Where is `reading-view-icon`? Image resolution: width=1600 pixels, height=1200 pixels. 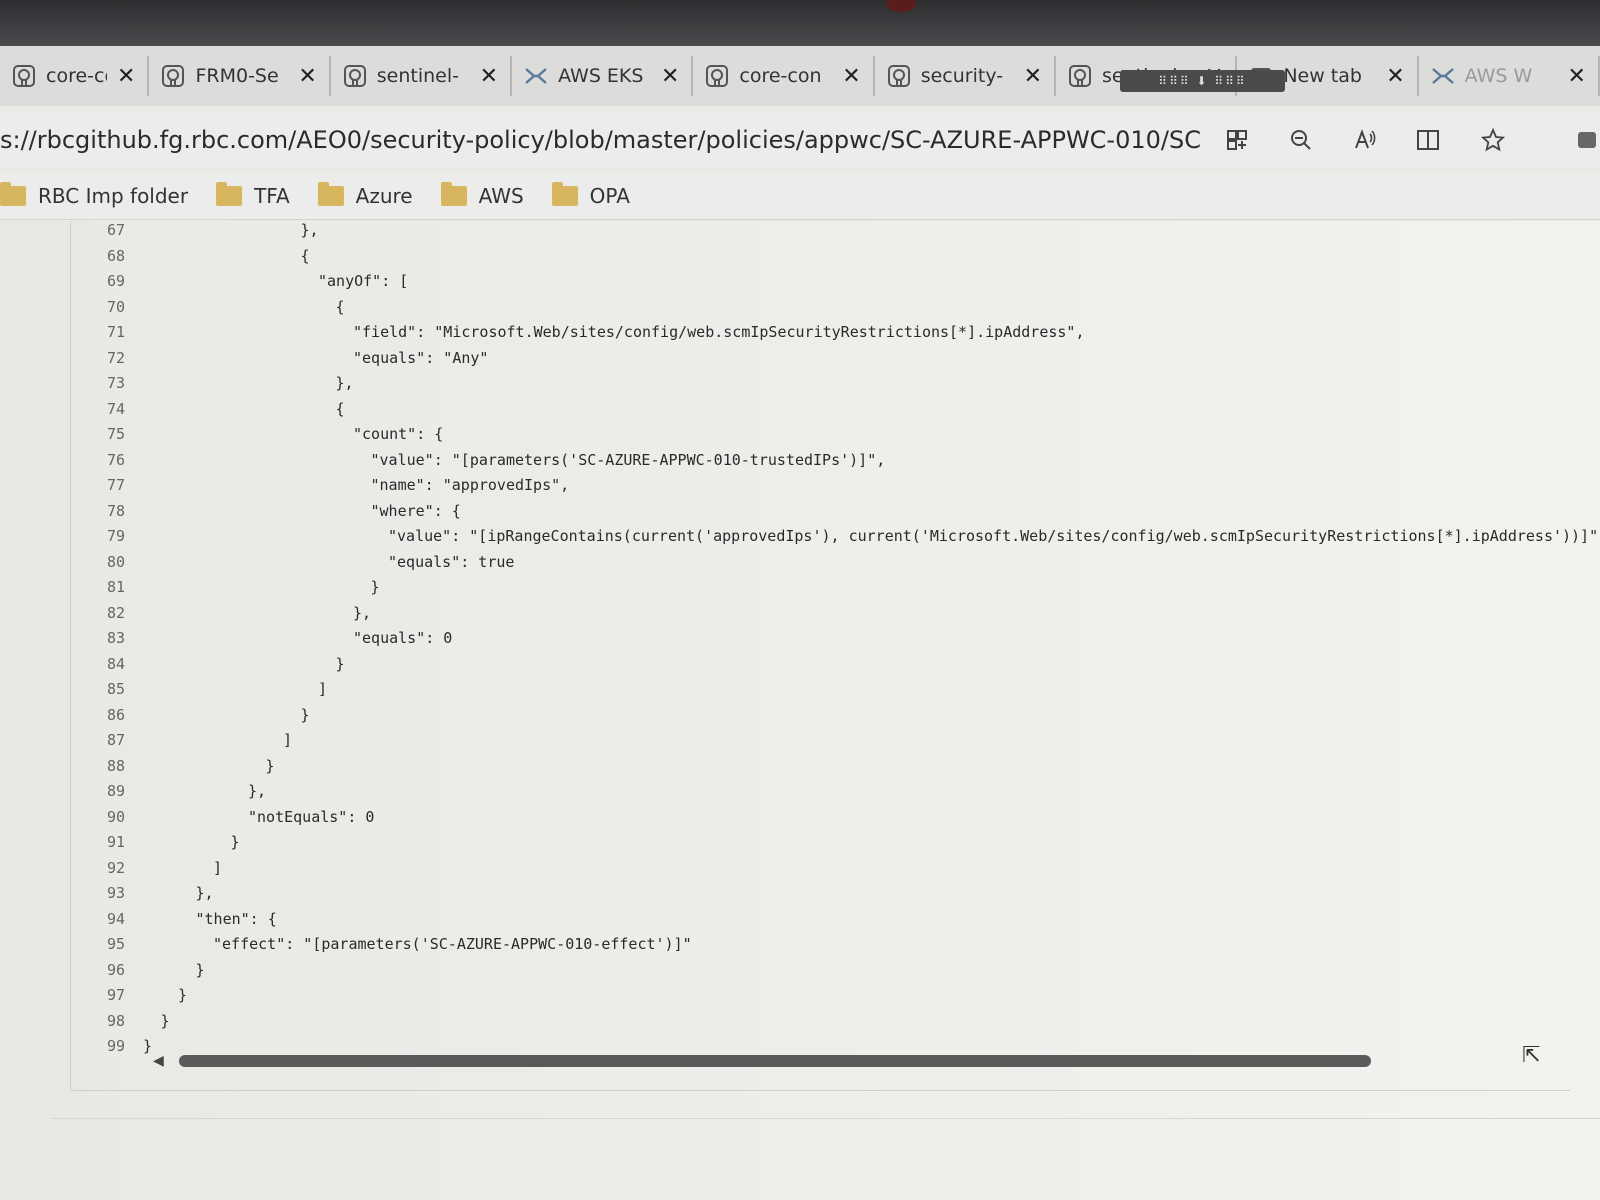 reading-view-icon is located at coordinates (1429, 140).